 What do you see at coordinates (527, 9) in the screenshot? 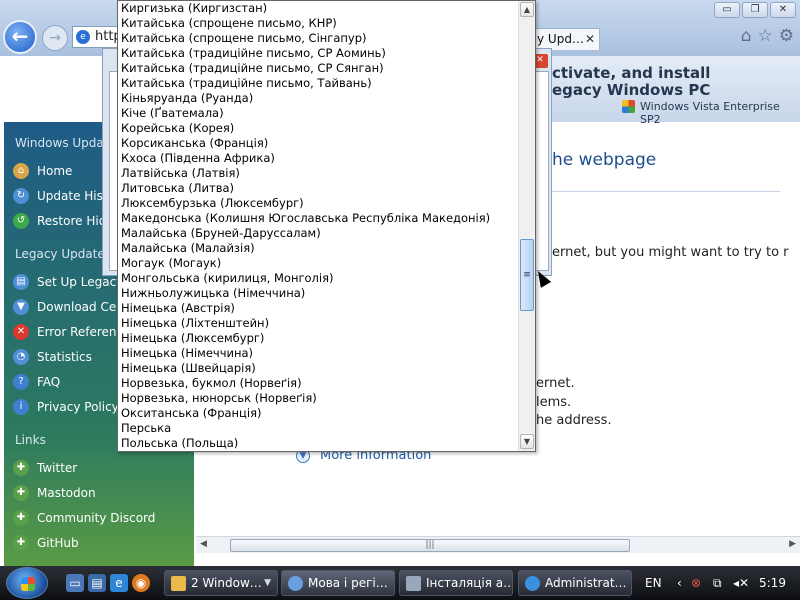
I see `scroll-up-icon: ▲` at bounding box center [527, 9].